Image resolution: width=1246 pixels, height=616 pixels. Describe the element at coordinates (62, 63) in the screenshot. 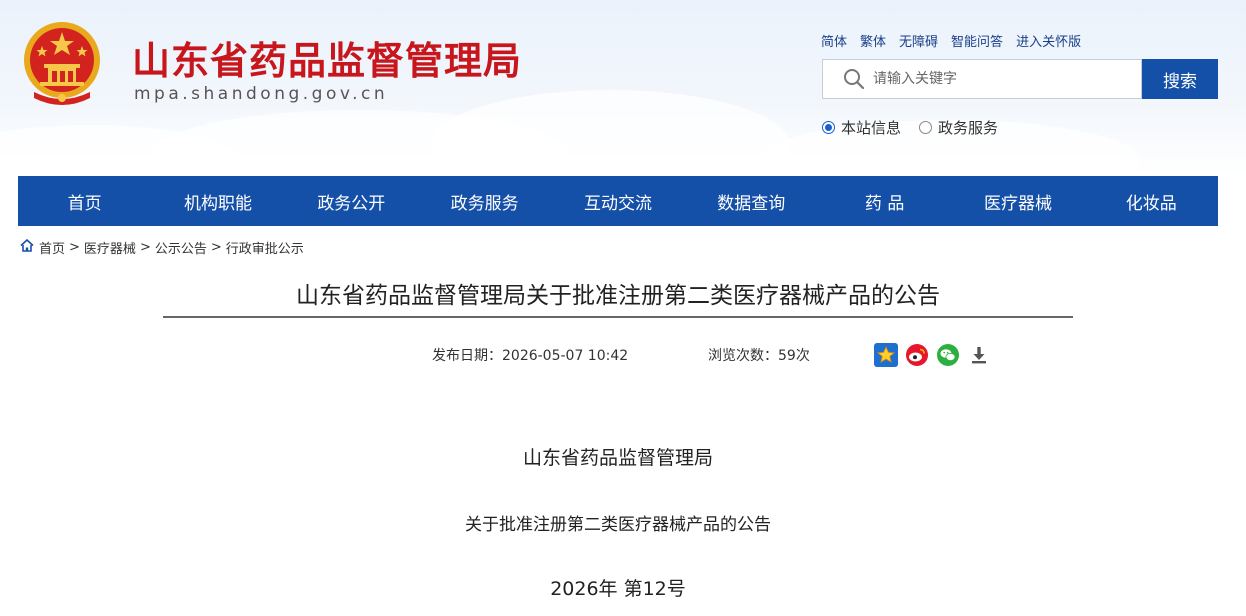

I see `national-emblem-icon` at that location.